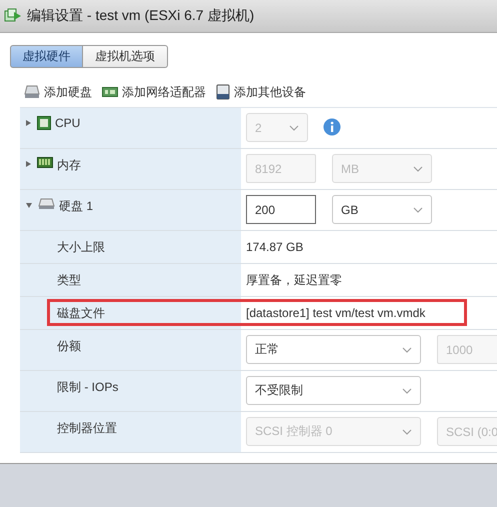  Describe the element at coordinates (44, 123) in the screenshot. I see `chip-icon` at that location.